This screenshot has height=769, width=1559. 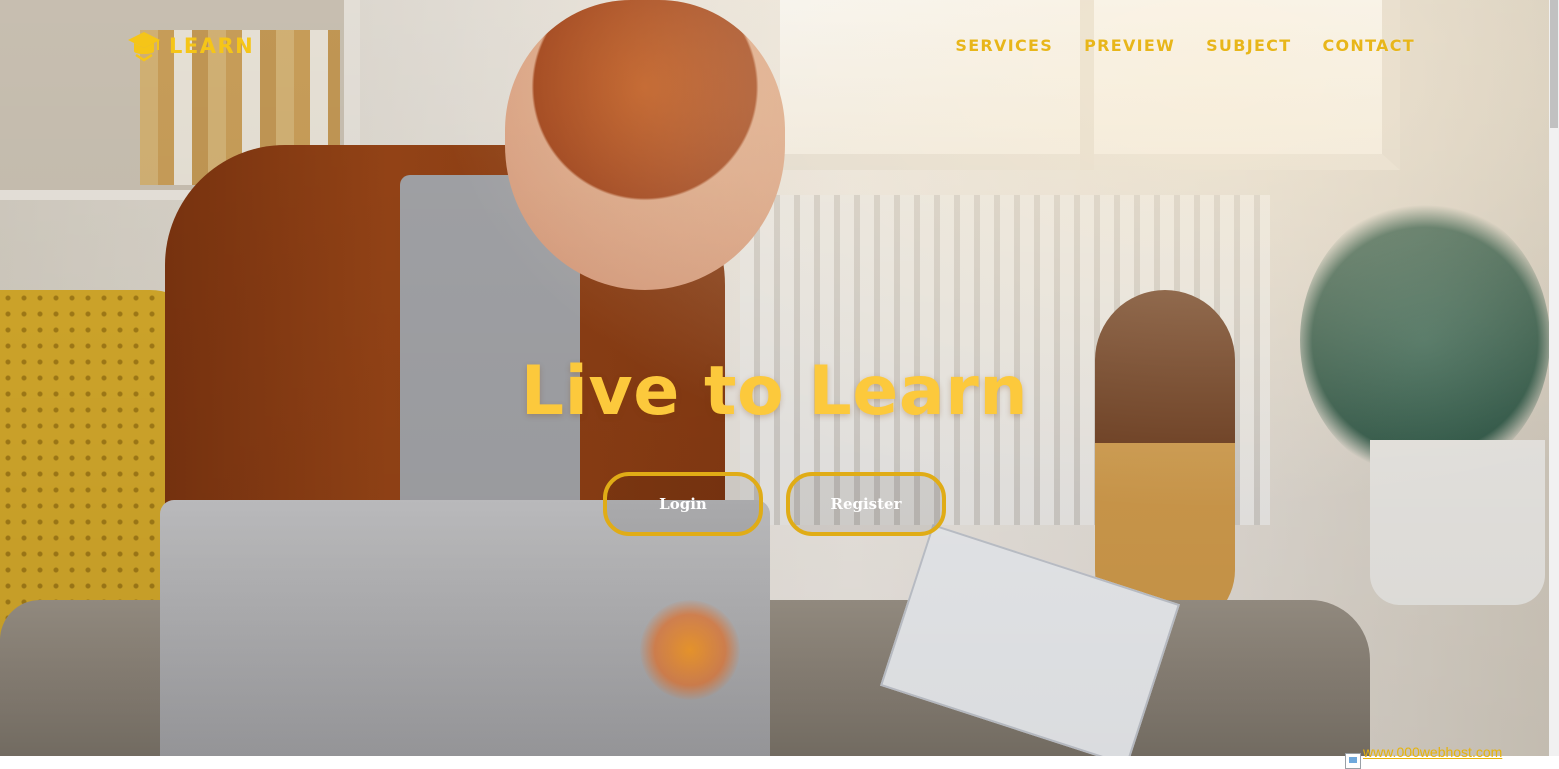 What do you see at coordinates (1185, 45) in the screenshot?
I see `main-nav: SERVICES PREVIEW SUBJECT CONTACT` at bounding box center [1185, 45].